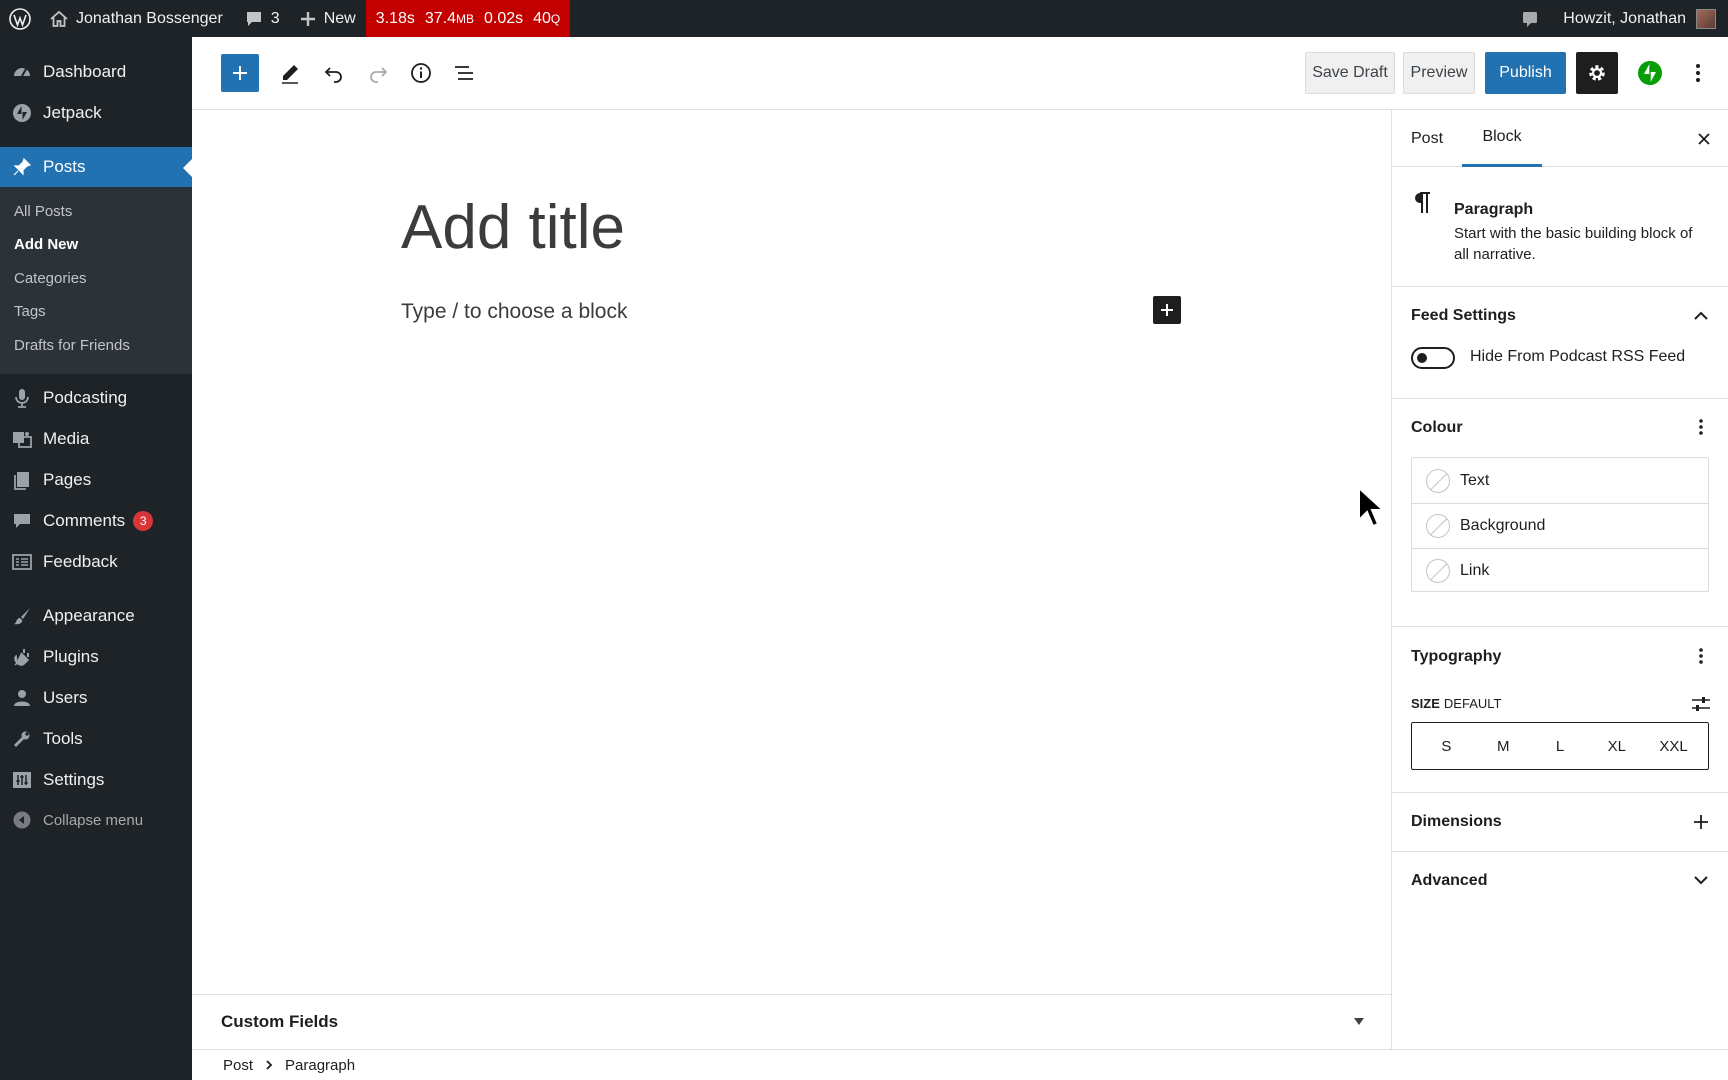 Image resolution: width=1728 pixels, height=1080 pixels. Describe the element at coordinates (1701, 880) in the screenshot. I see `chevron-down-icon` at that location.